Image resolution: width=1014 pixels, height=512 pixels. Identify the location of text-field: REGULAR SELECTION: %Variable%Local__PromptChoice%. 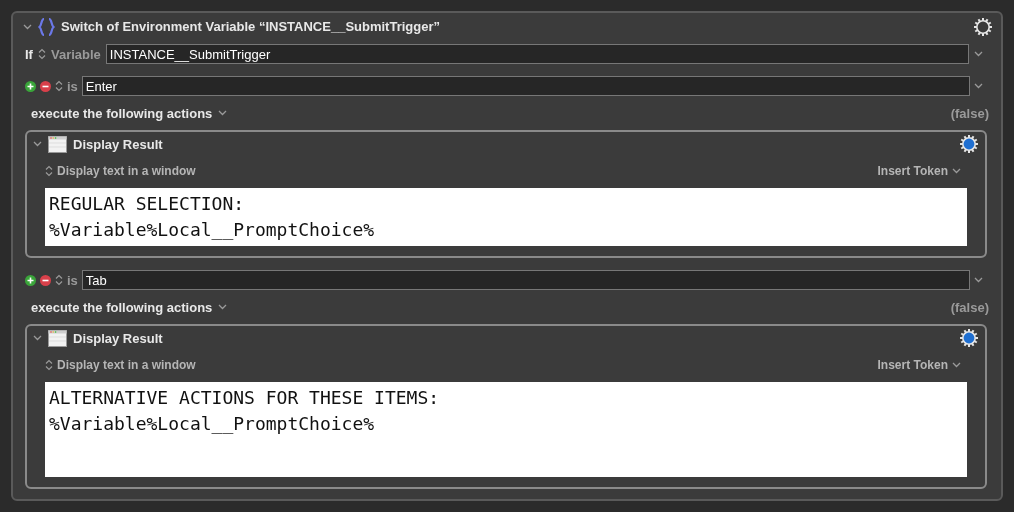
(506, 217).